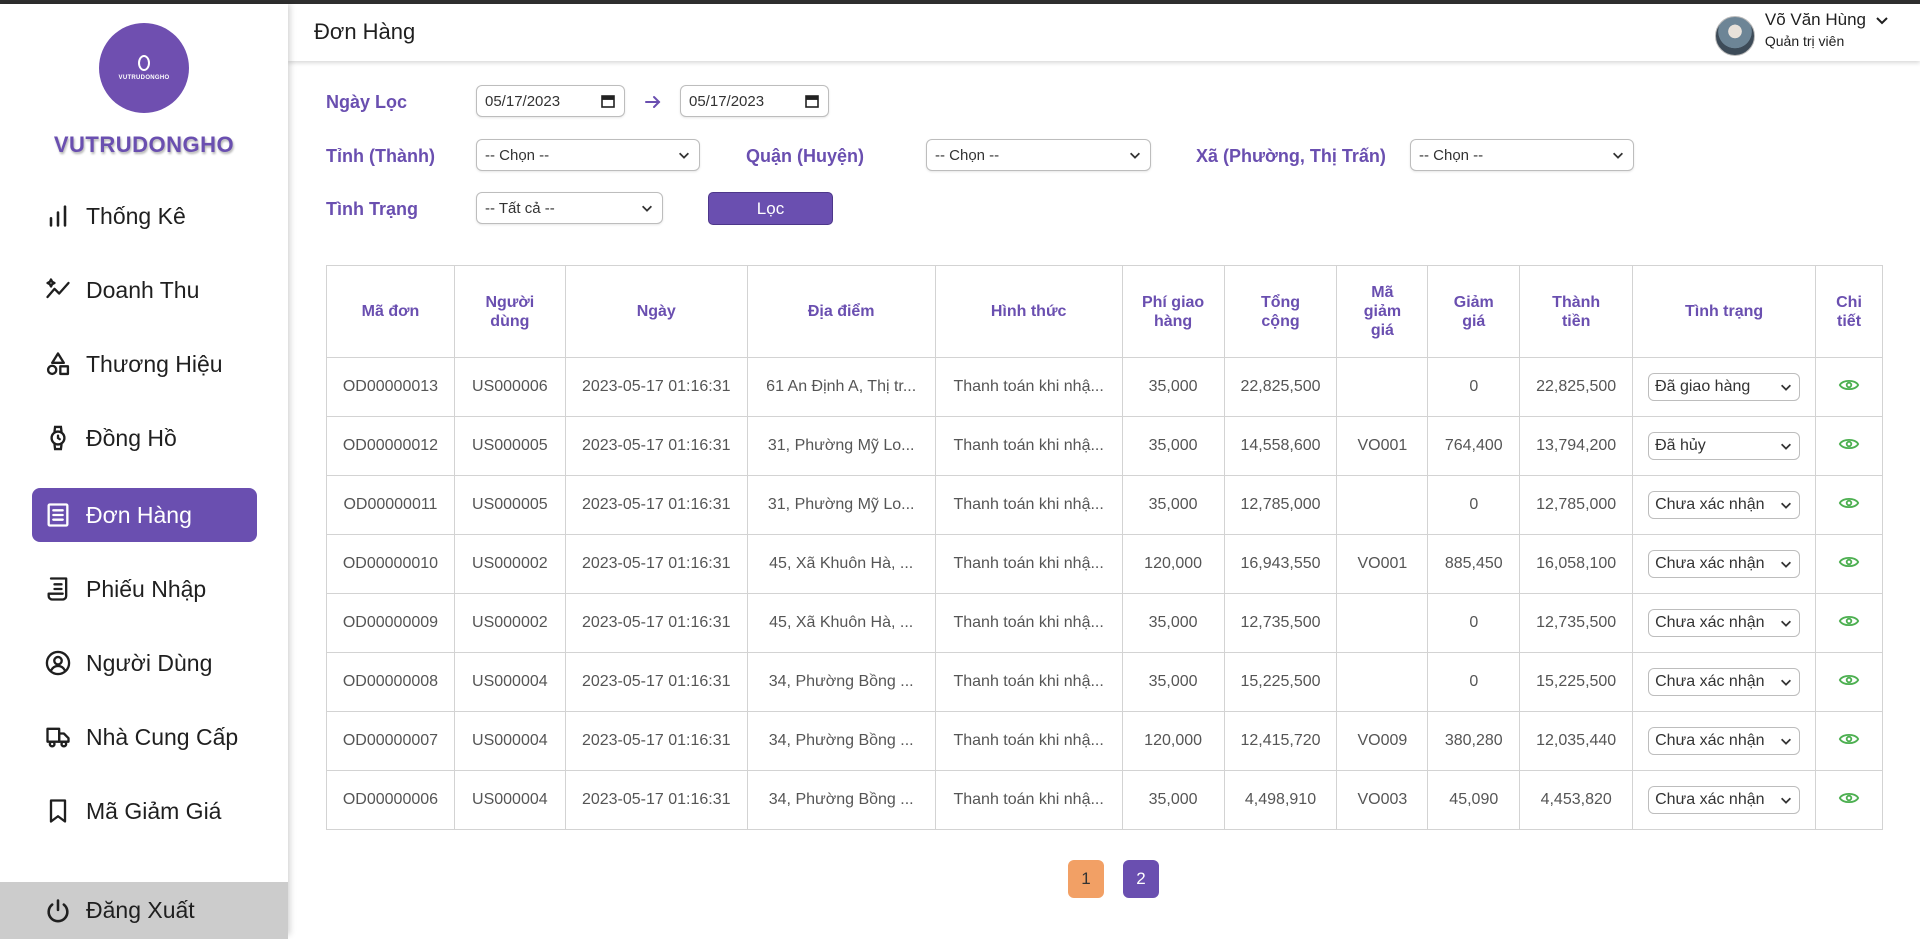 The image size is (1920, 939). Describe the element at coordinates (144, 438) in the screenshot. I see `sidebar-item-dong-ho: Đồng Hồ` at that location.